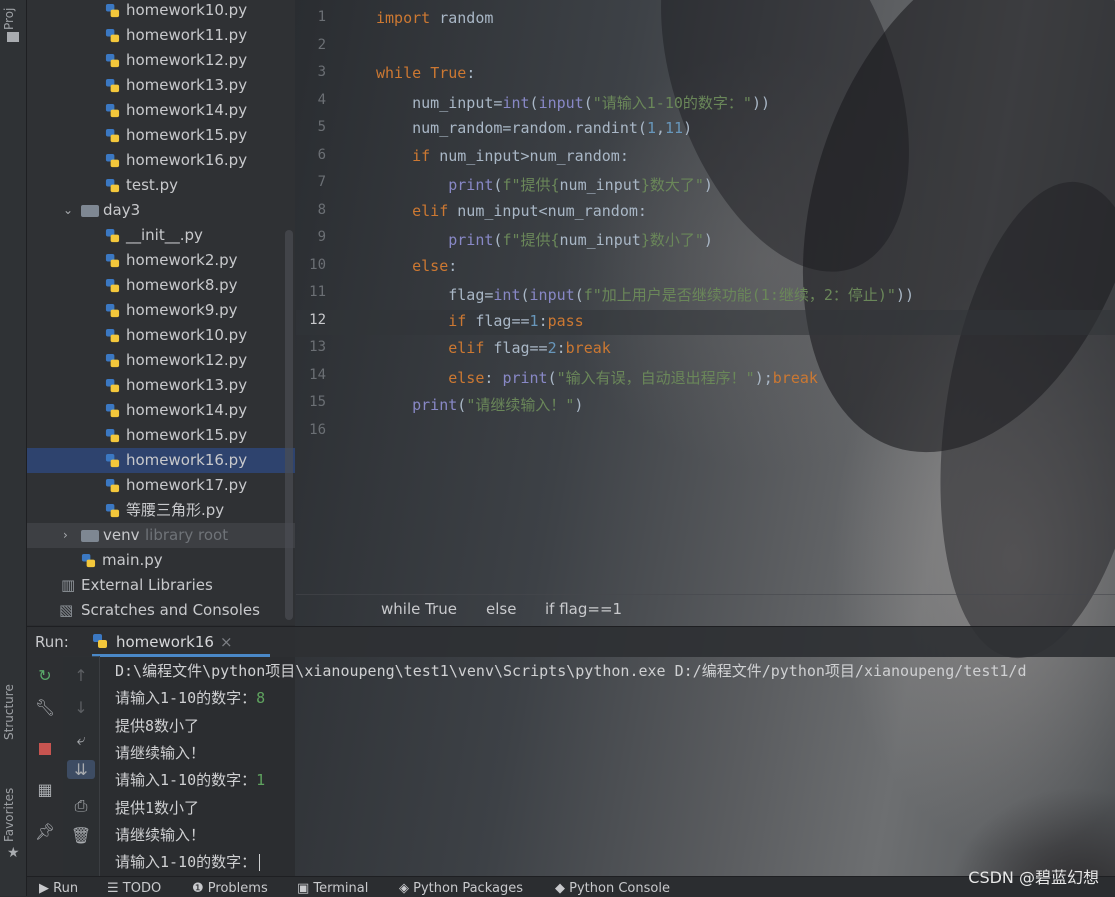  I want to click on breadcrumb-item: else, so click(501, 609).